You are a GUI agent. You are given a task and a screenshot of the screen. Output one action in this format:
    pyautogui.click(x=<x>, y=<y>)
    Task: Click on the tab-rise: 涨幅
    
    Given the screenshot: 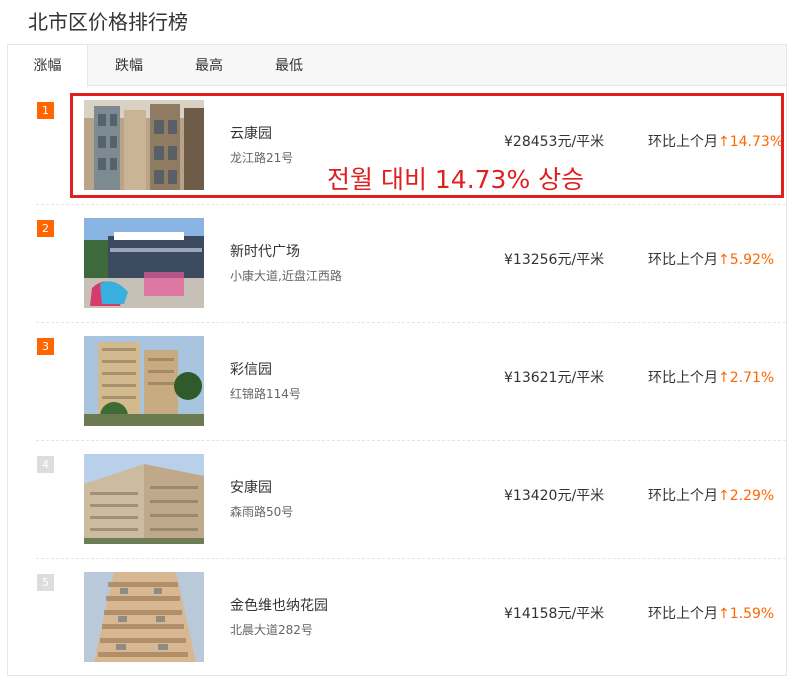 What is the action you would take?
    pyautogui.click(x=48, y=66)
    